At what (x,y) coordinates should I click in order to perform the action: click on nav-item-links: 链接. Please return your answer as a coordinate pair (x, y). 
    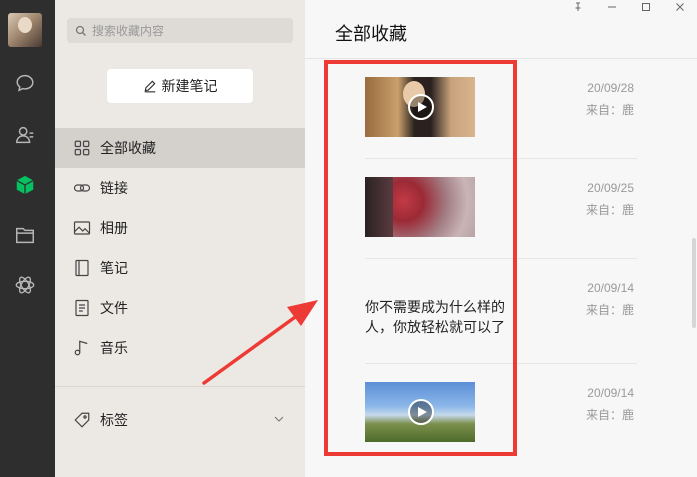
    Looking at the image, I should click on (180, 188).